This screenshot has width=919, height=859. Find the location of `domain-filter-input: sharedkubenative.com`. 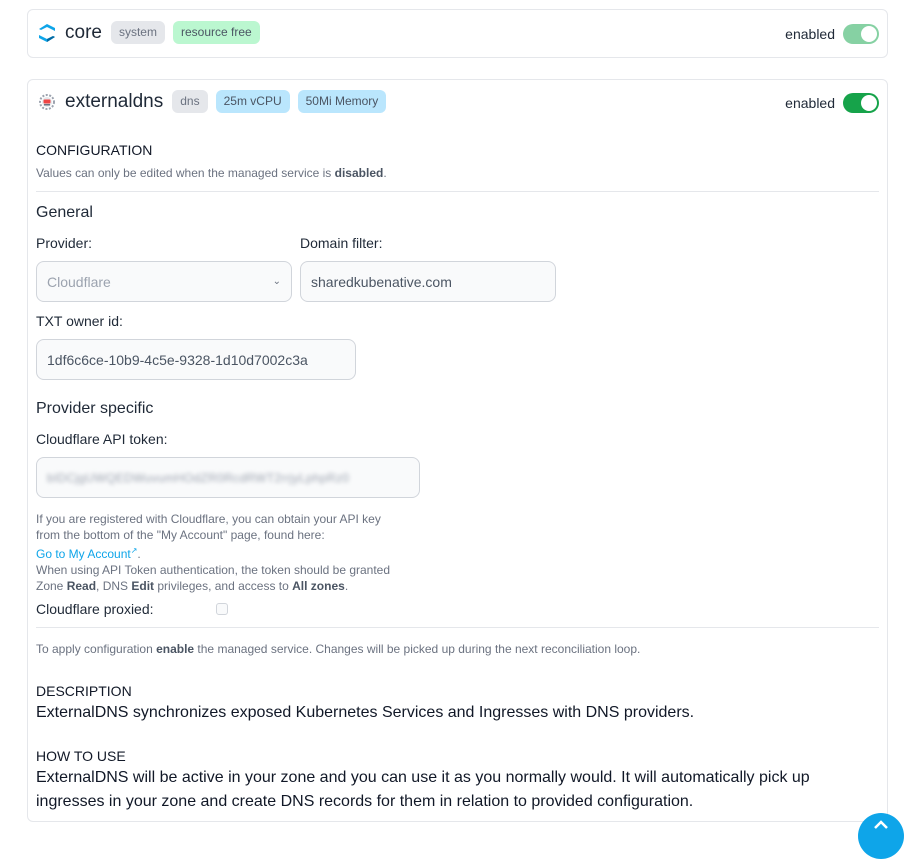

domain-filter-input: sharedkubenative.com is located at coordinates (428, 281).